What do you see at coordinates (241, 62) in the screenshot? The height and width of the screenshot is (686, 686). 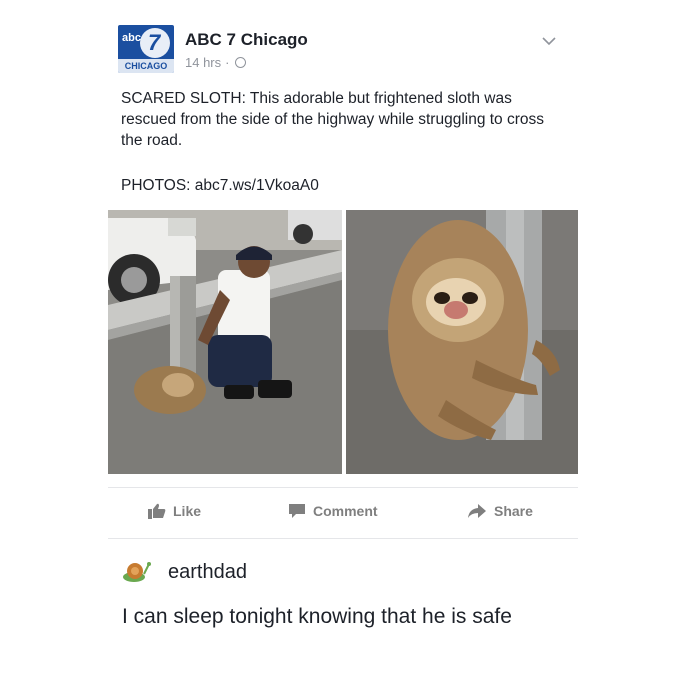 I see `globe-icon` at bounding box center [241, 62].